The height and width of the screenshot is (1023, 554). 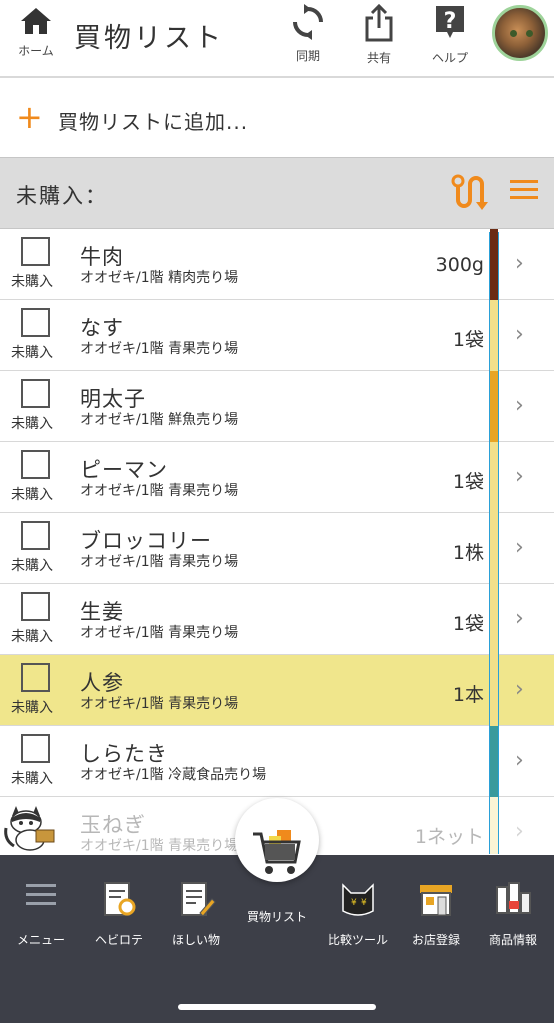 I want to click on share-button: 共有, so click(x=379, y=34).